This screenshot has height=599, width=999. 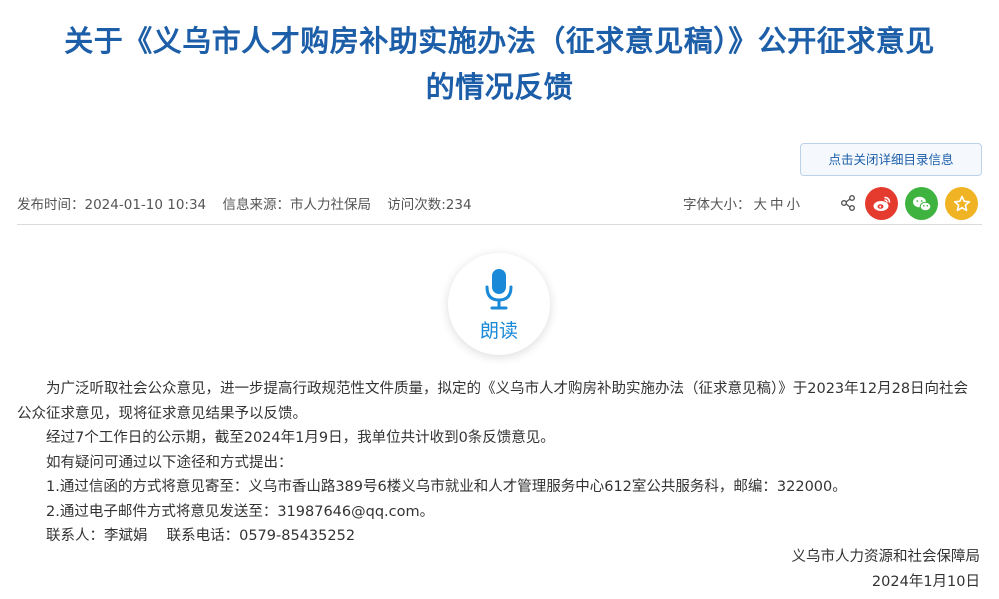 I want to click on body-paragraph: 经过7个工作日的公示期，截至2024年1月9日，我单位共计收到0条反馈意见。, so click(x=300, y=438).